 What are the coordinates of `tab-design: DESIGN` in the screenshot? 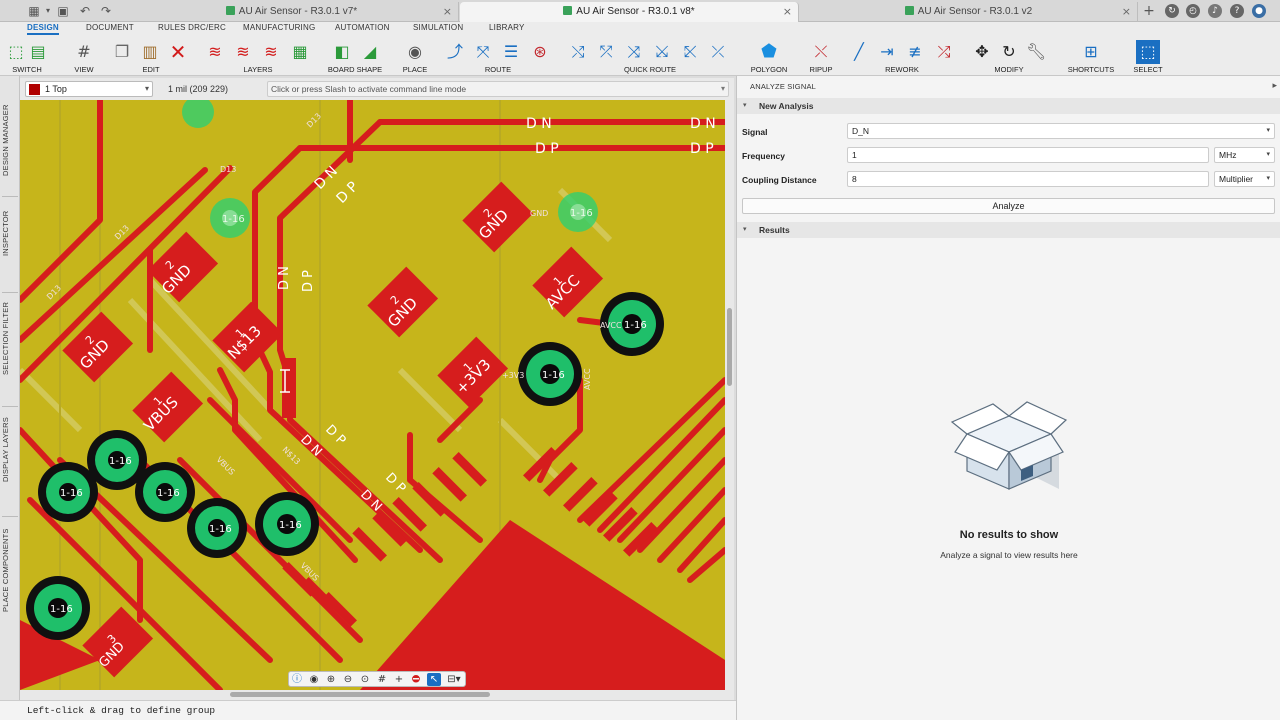 It's located at (43, 29).